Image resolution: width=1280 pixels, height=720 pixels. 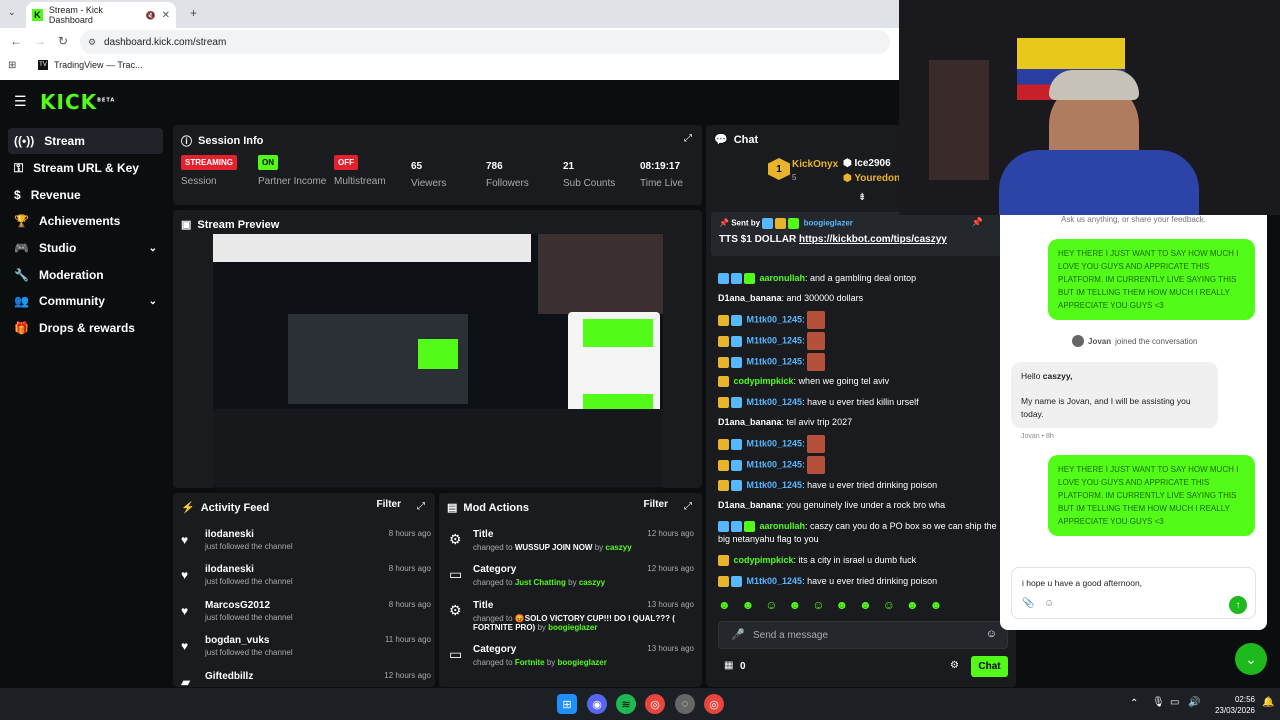 I want to click on send-arrow-icon: ↑, so click(x=1238, y=605).